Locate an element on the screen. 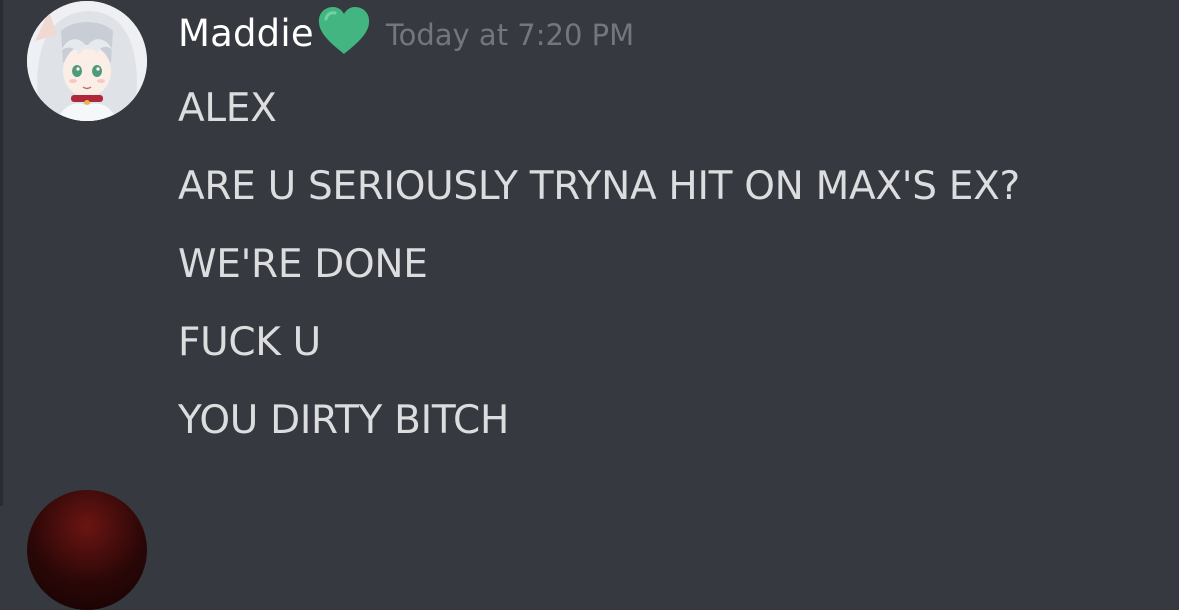 The width and height of the screenshot is (1179, 610). avatar-image is located at coordinates (87, 61).